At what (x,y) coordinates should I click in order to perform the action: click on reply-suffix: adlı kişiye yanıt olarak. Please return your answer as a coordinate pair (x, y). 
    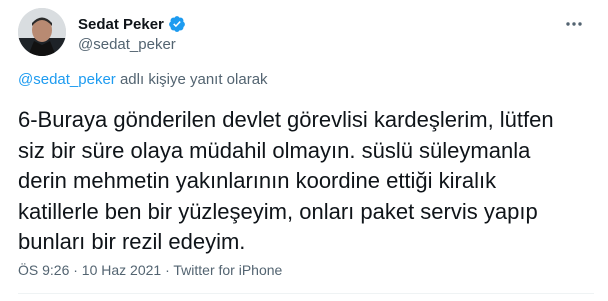
    Looking at the image, I should click on (191, 79).